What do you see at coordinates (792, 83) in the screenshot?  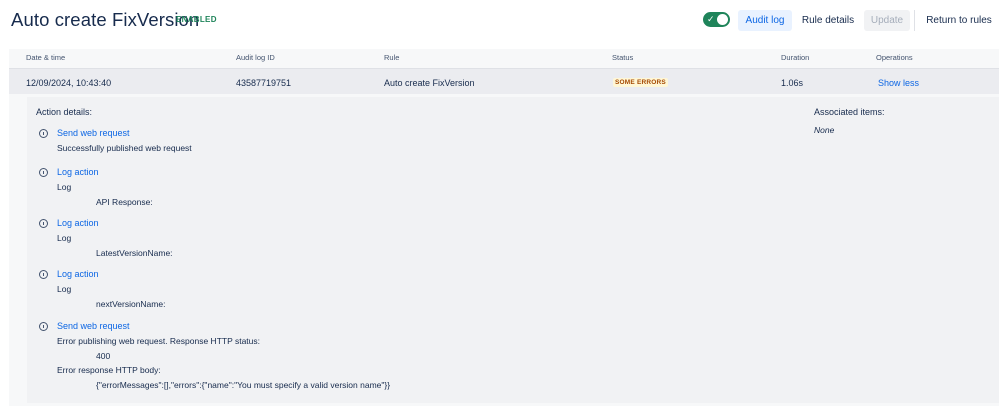 I see `row-duration: 1.06s` at bounding box center [792, 83].